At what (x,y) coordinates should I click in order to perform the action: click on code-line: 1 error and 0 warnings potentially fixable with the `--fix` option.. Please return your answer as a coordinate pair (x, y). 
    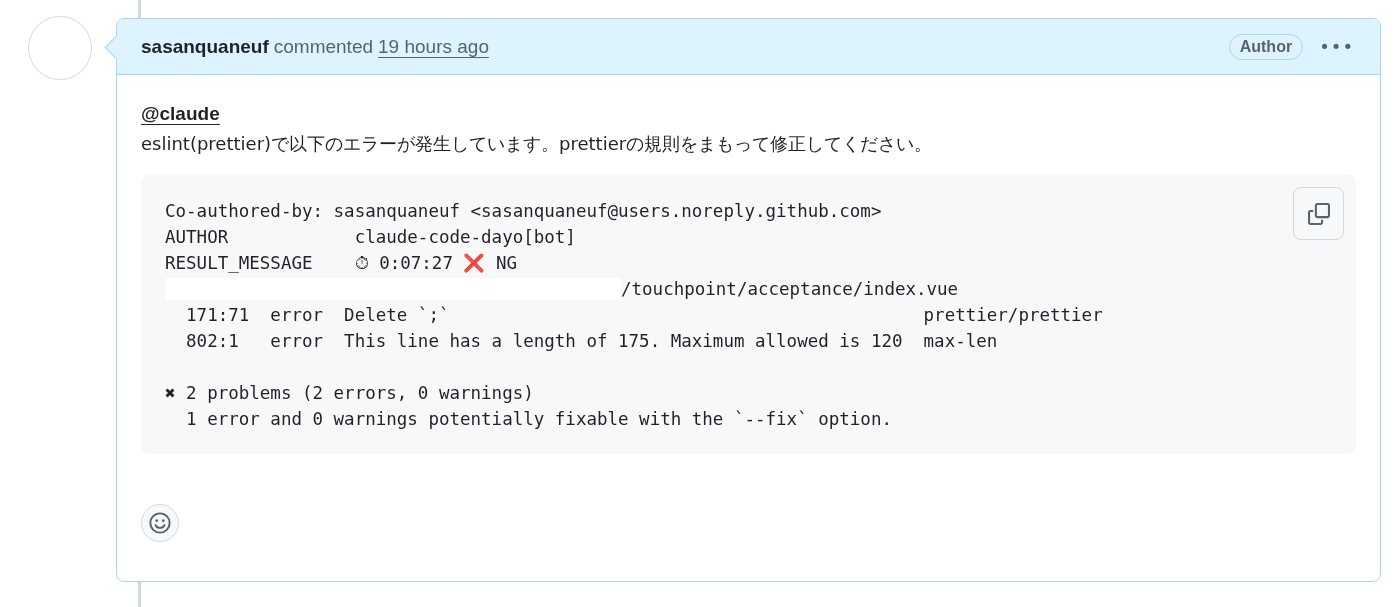
    Looking at the image, I should click on (538, 419).